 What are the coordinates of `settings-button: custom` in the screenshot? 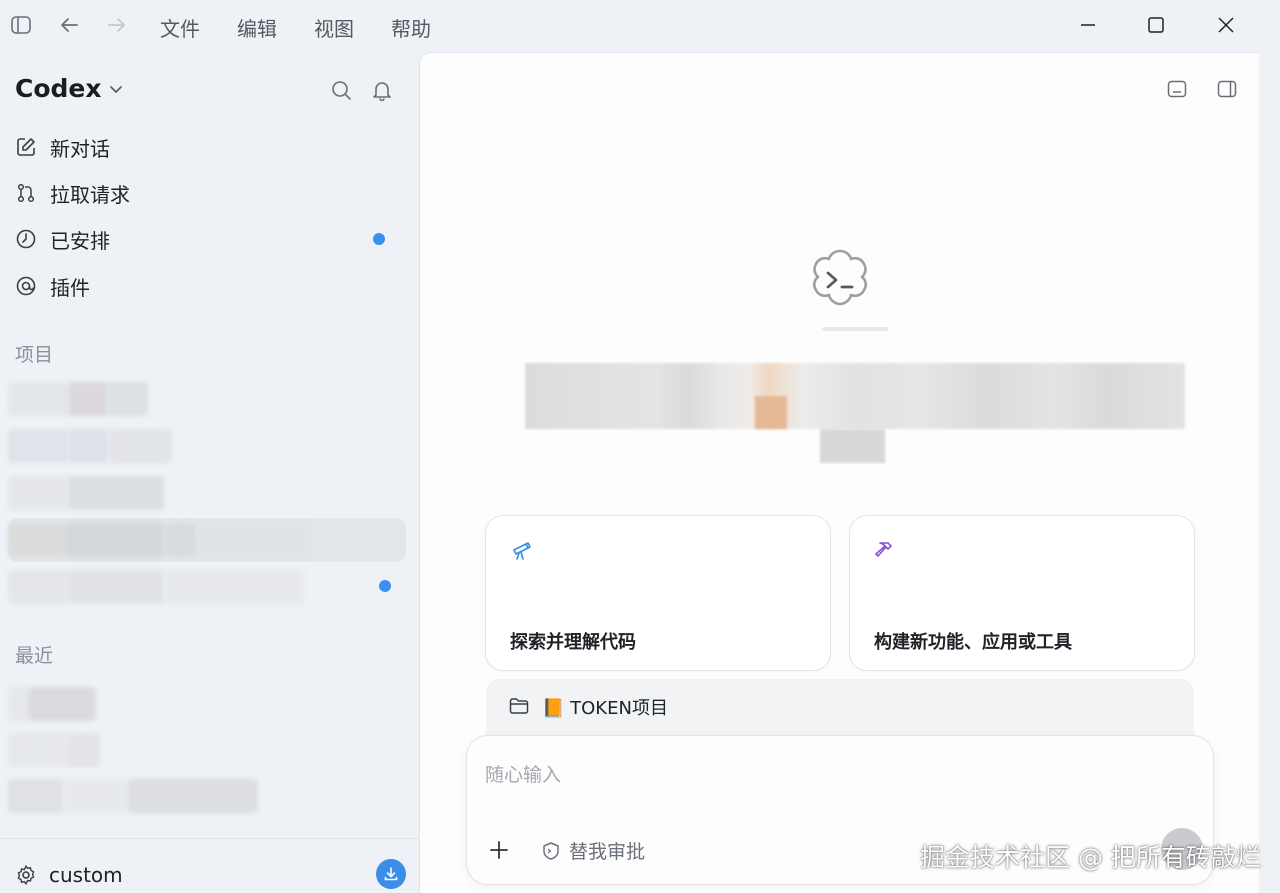 It's located at (69, 875).